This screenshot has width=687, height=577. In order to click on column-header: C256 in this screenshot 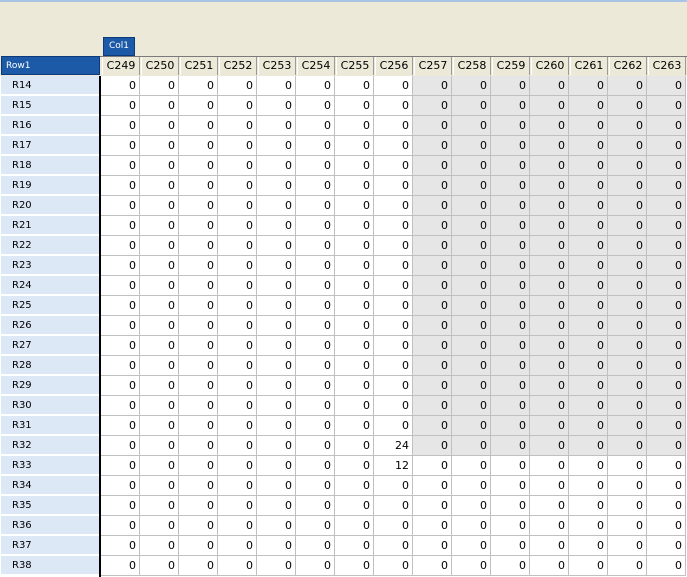, I will do `click(394, 66)`.